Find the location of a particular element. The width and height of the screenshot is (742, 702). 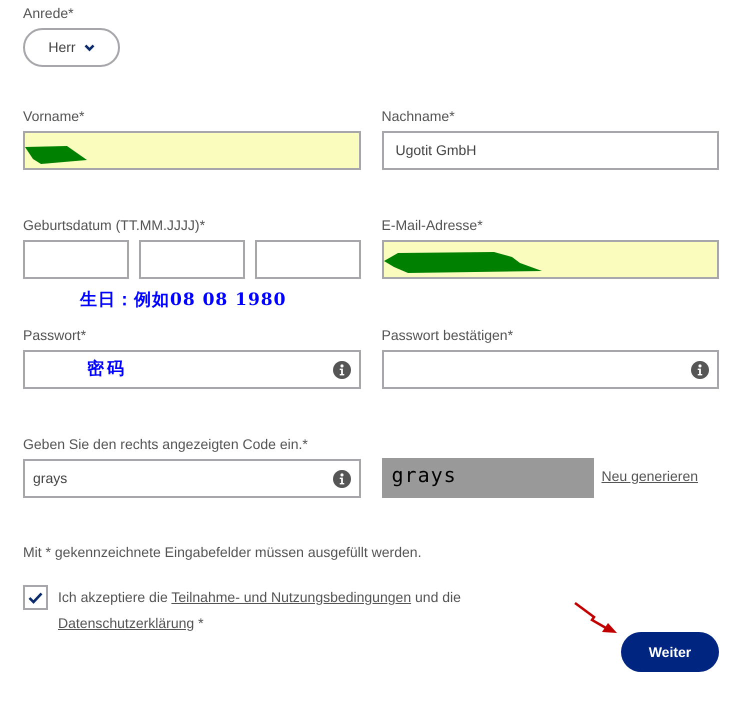

chevron-down-icon is located at coordinates (89, 48).